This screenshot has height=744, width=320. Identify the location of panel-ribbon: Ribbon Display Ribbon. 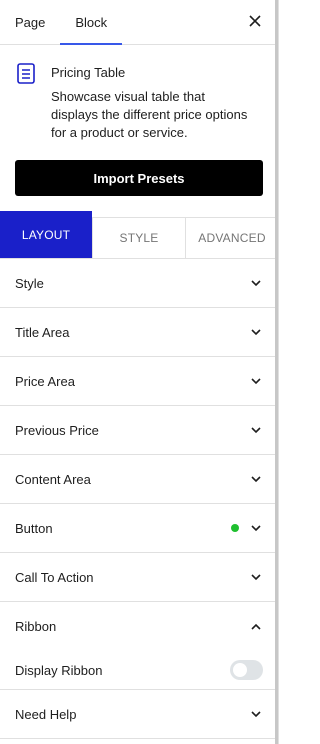
(139, 646).